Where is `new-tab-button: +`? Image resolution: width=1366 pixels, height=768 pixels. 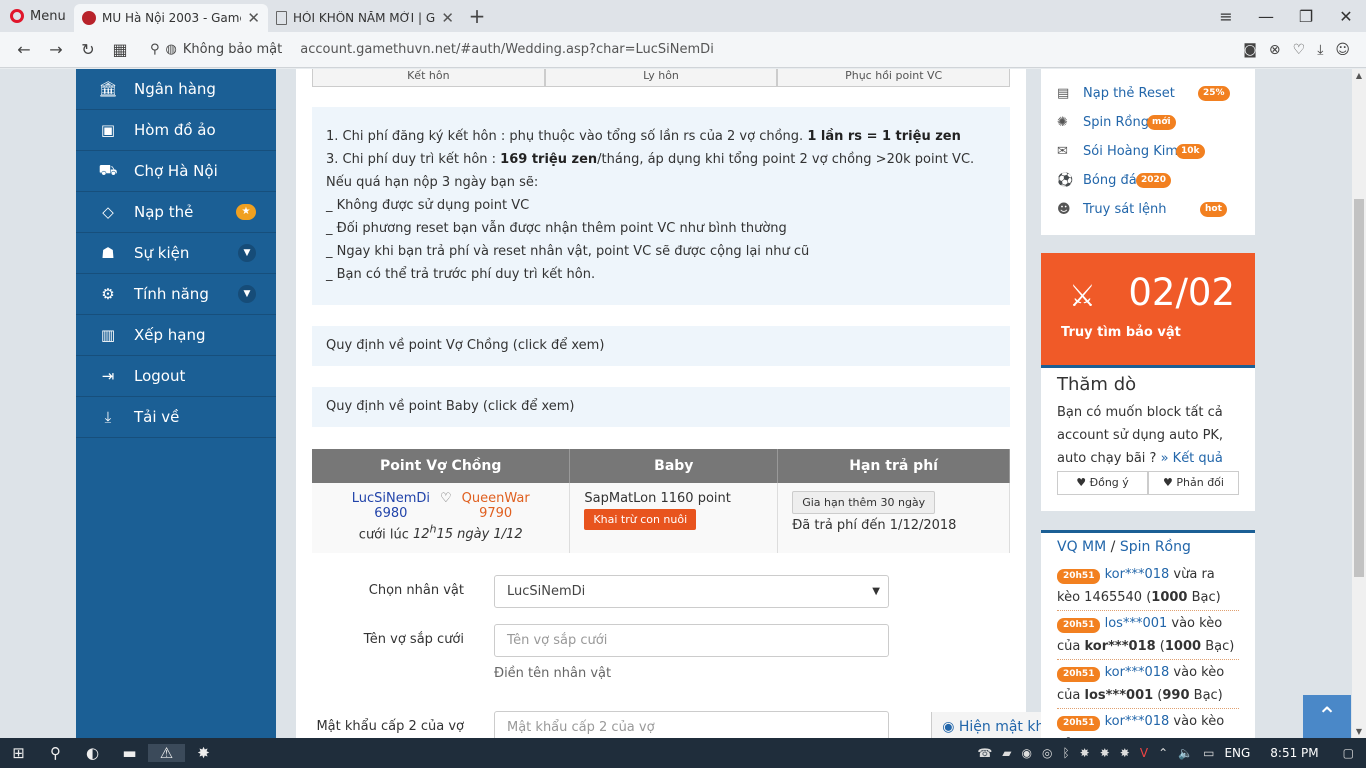
new-tab-button: + is located at coordinates (477, 16).